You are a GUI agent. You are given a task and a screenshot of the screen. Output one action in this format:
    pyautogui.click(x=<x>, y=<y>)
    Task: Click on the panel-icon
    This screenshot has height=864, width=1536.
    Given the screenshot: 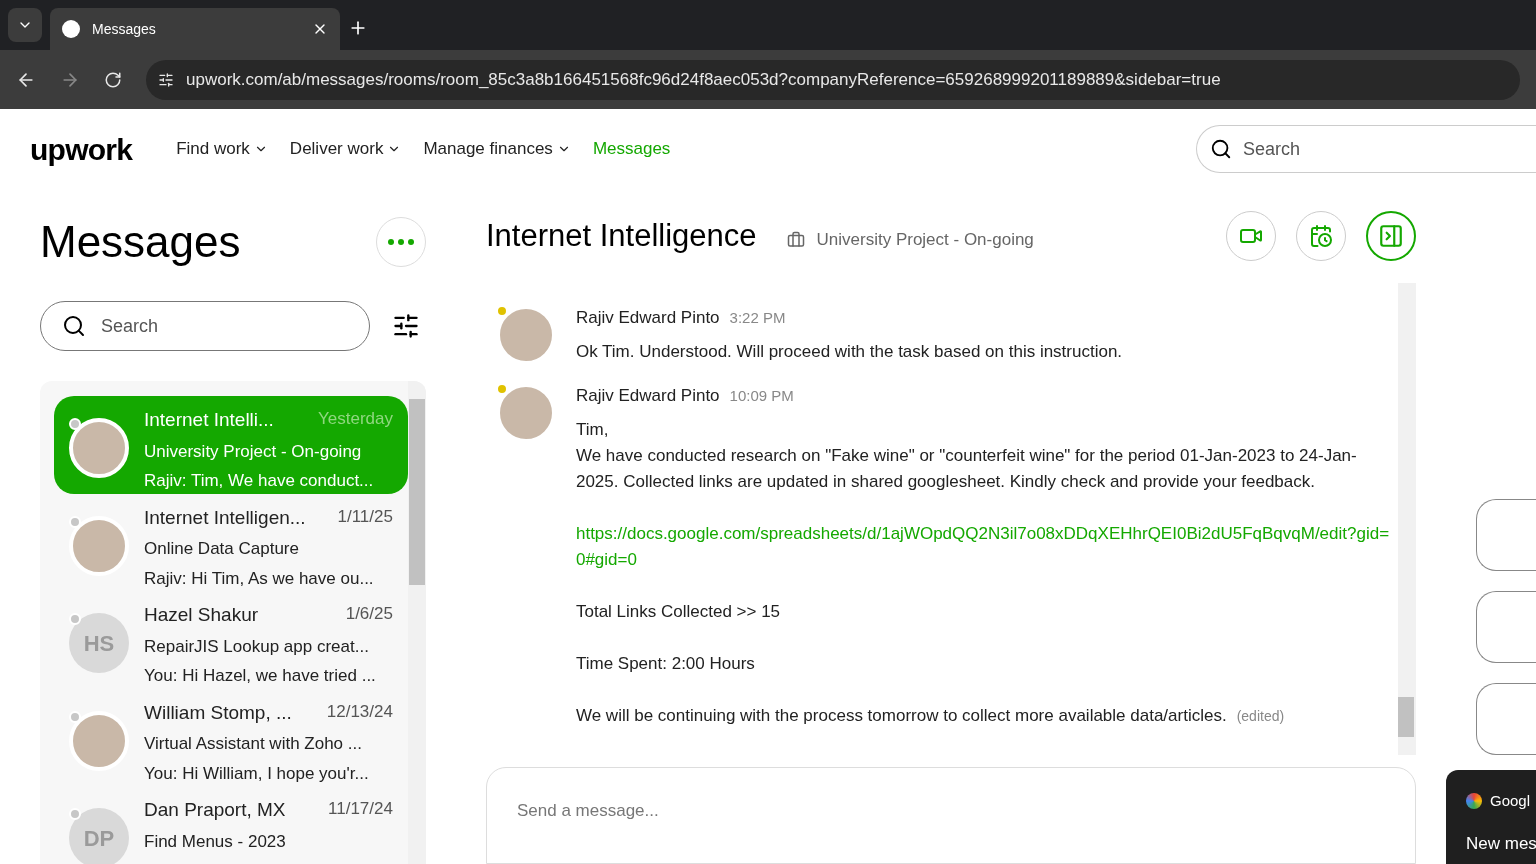 What is the action you would take?
    pyautogui.click(x=1391, y=236)
    